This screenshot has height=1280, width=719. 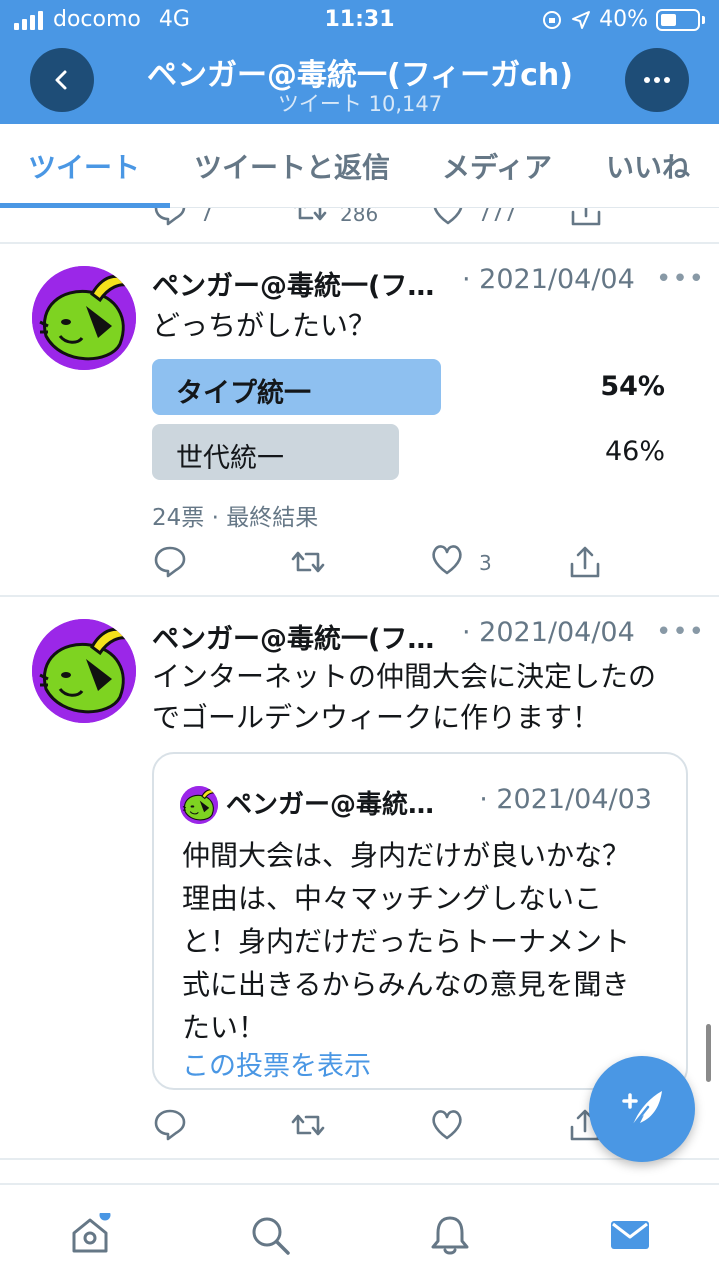 What do you see at coordinates (235, 518) in the screenshot?
I see `poll-results-meta: 24票 · 最終結果` at bounding box center [235, 518].